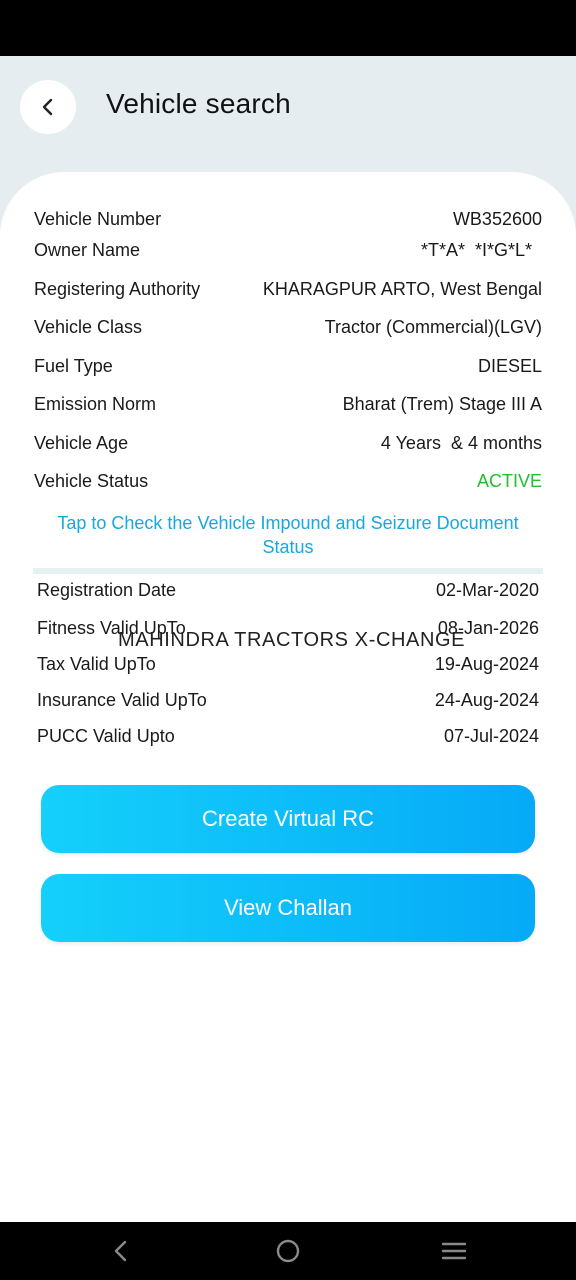  I want to click on validity-row-tax: Tax Valid UpTo 19-Aug-2024, so click(288, 664).